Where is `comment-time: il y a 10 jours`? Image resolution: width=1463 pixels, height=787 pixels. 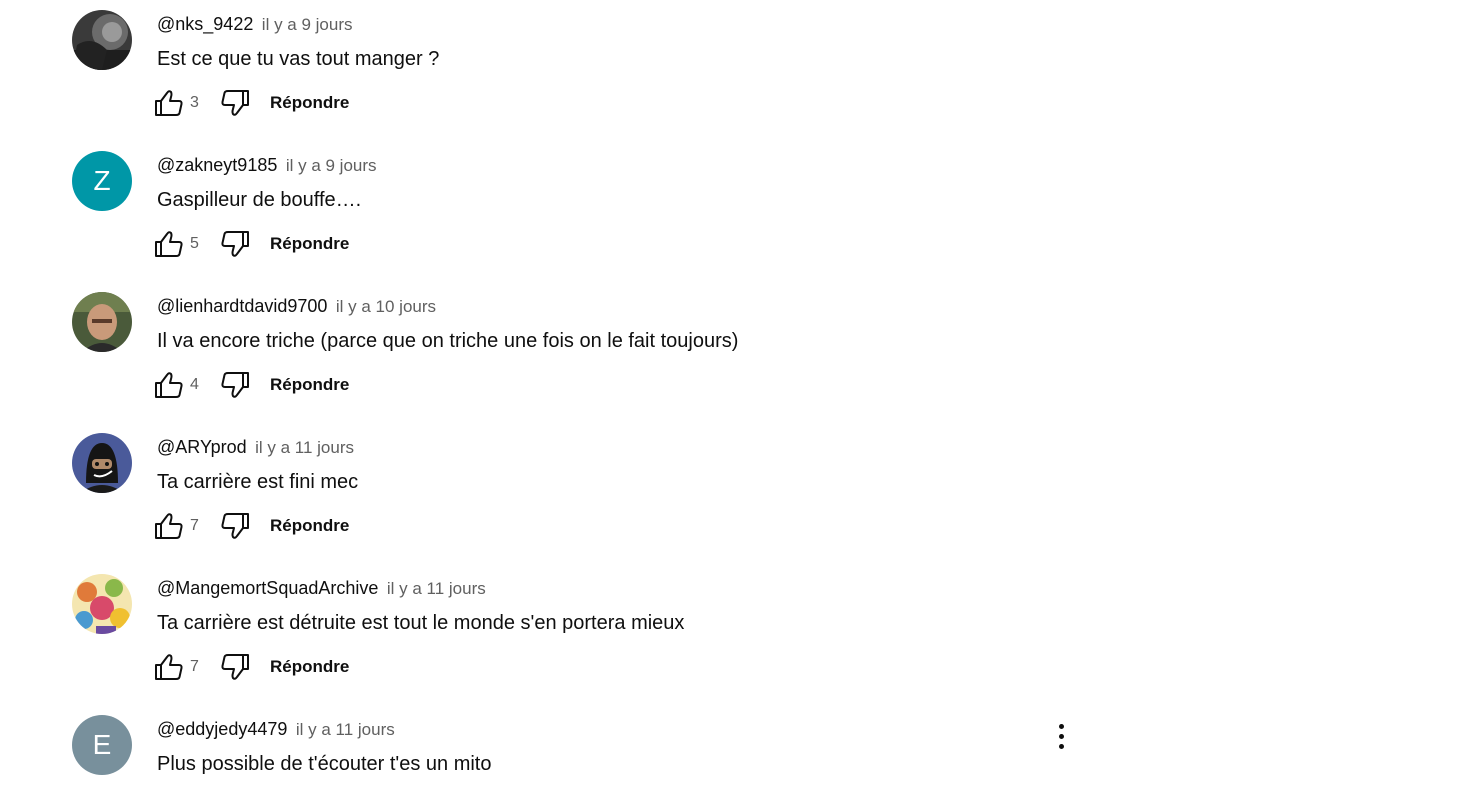 comment-time: il y a 10 jours is located at coordinates (386, 306).